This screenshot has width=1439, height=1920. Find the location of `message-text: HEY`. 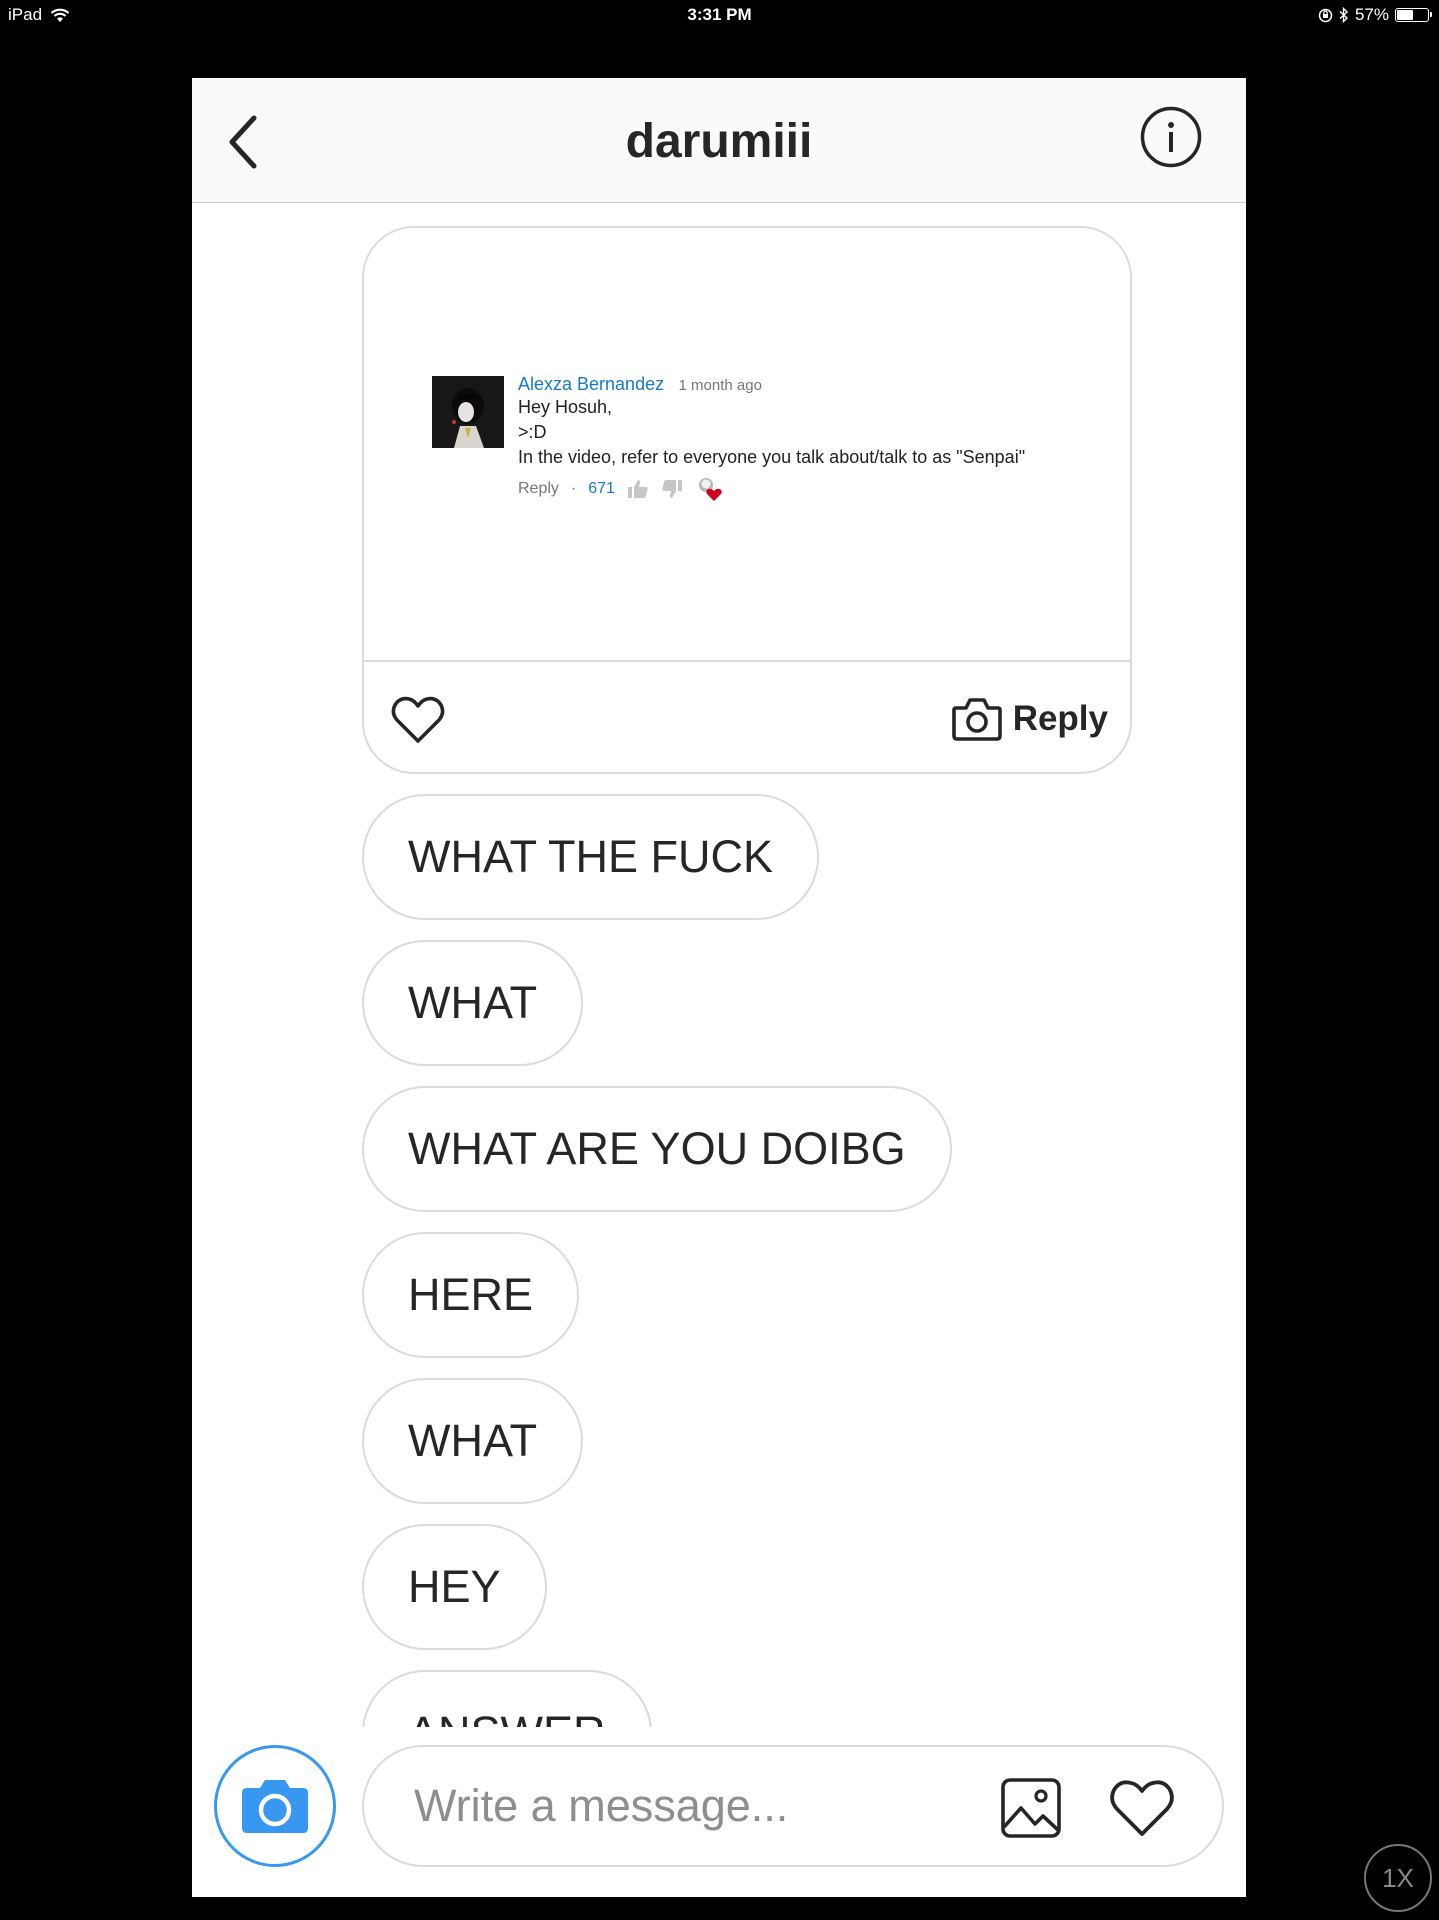

message-text: HEY is located at coordinates (454, 1586).